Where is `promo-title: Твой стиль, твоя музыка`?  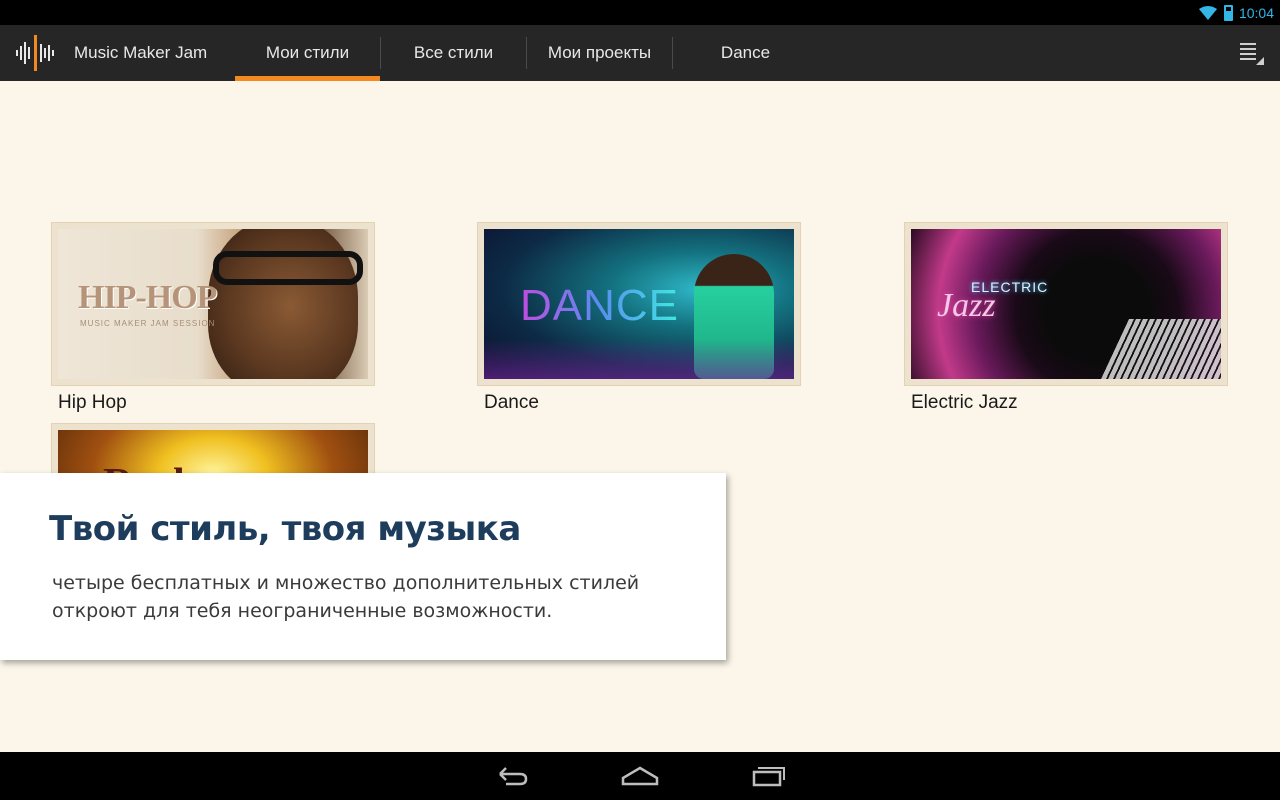 promo-title: Твой стиль, твоя музыка is located at coordinates (285, 529).